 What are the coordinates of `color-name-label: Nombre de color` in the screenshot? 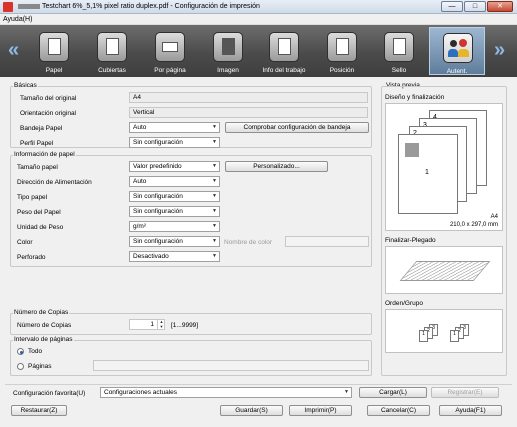 It's located at (248, 242).